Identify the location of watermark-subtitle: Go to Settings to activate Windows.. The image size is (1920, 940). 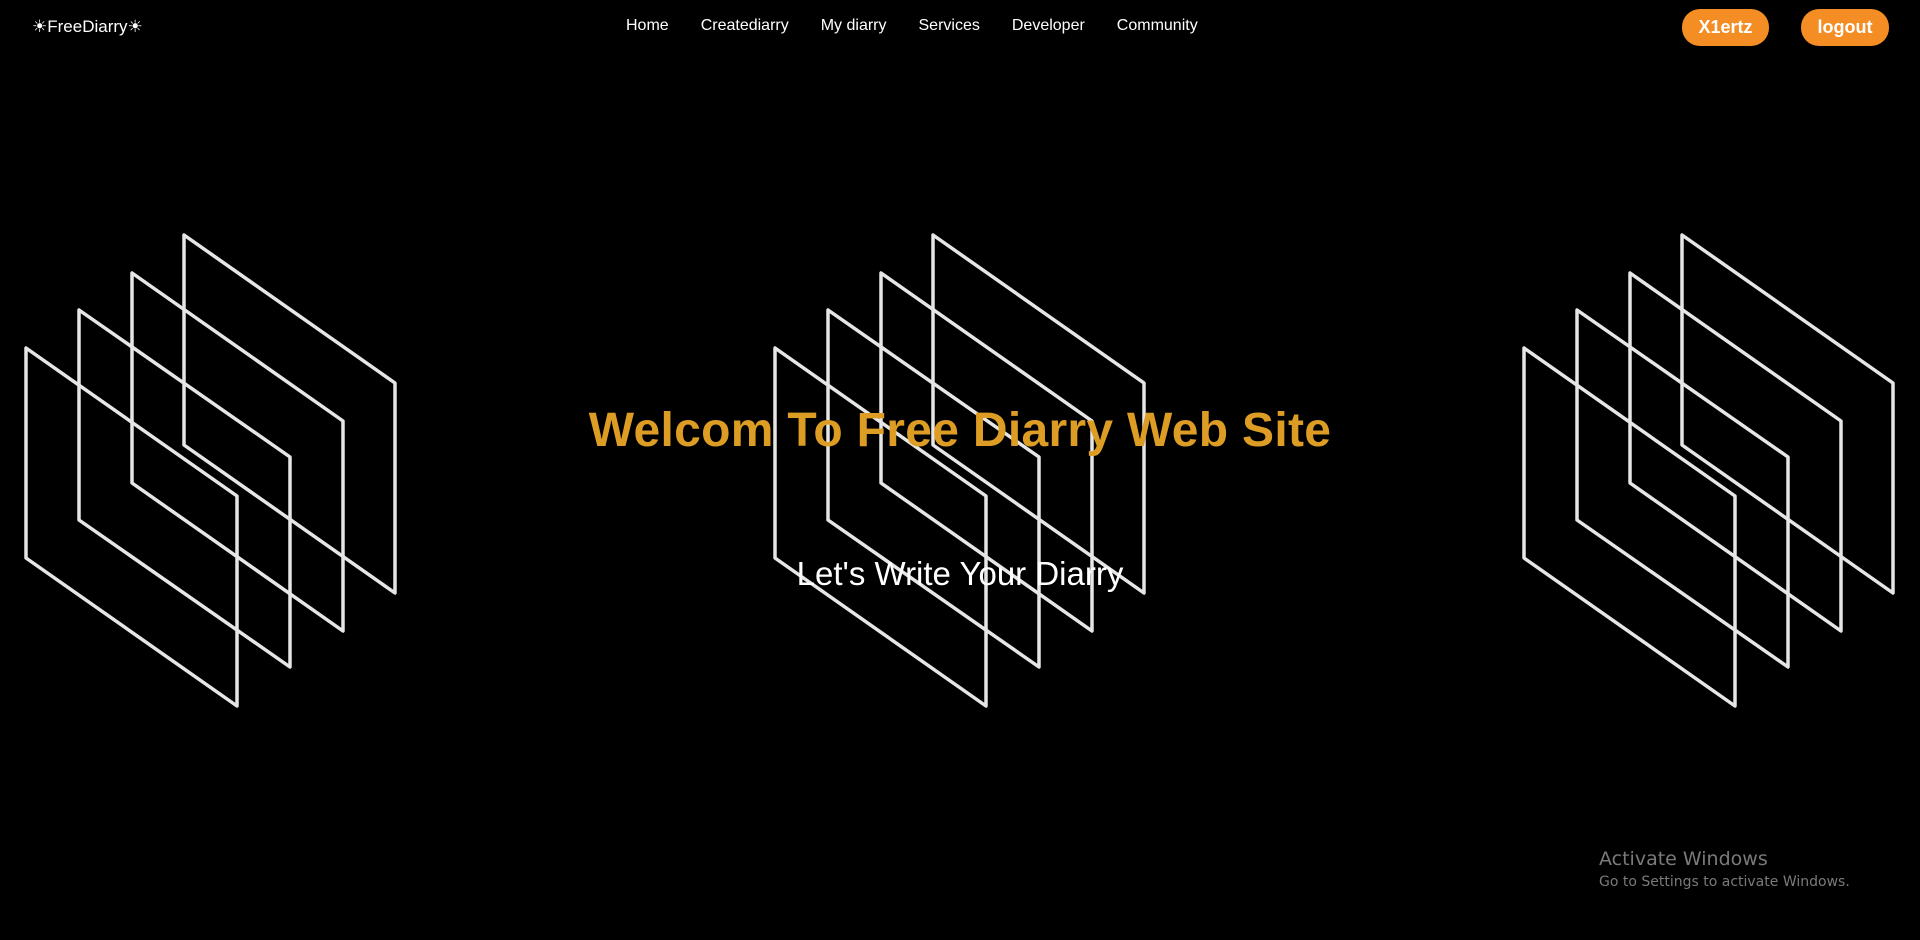
(1724, 882).